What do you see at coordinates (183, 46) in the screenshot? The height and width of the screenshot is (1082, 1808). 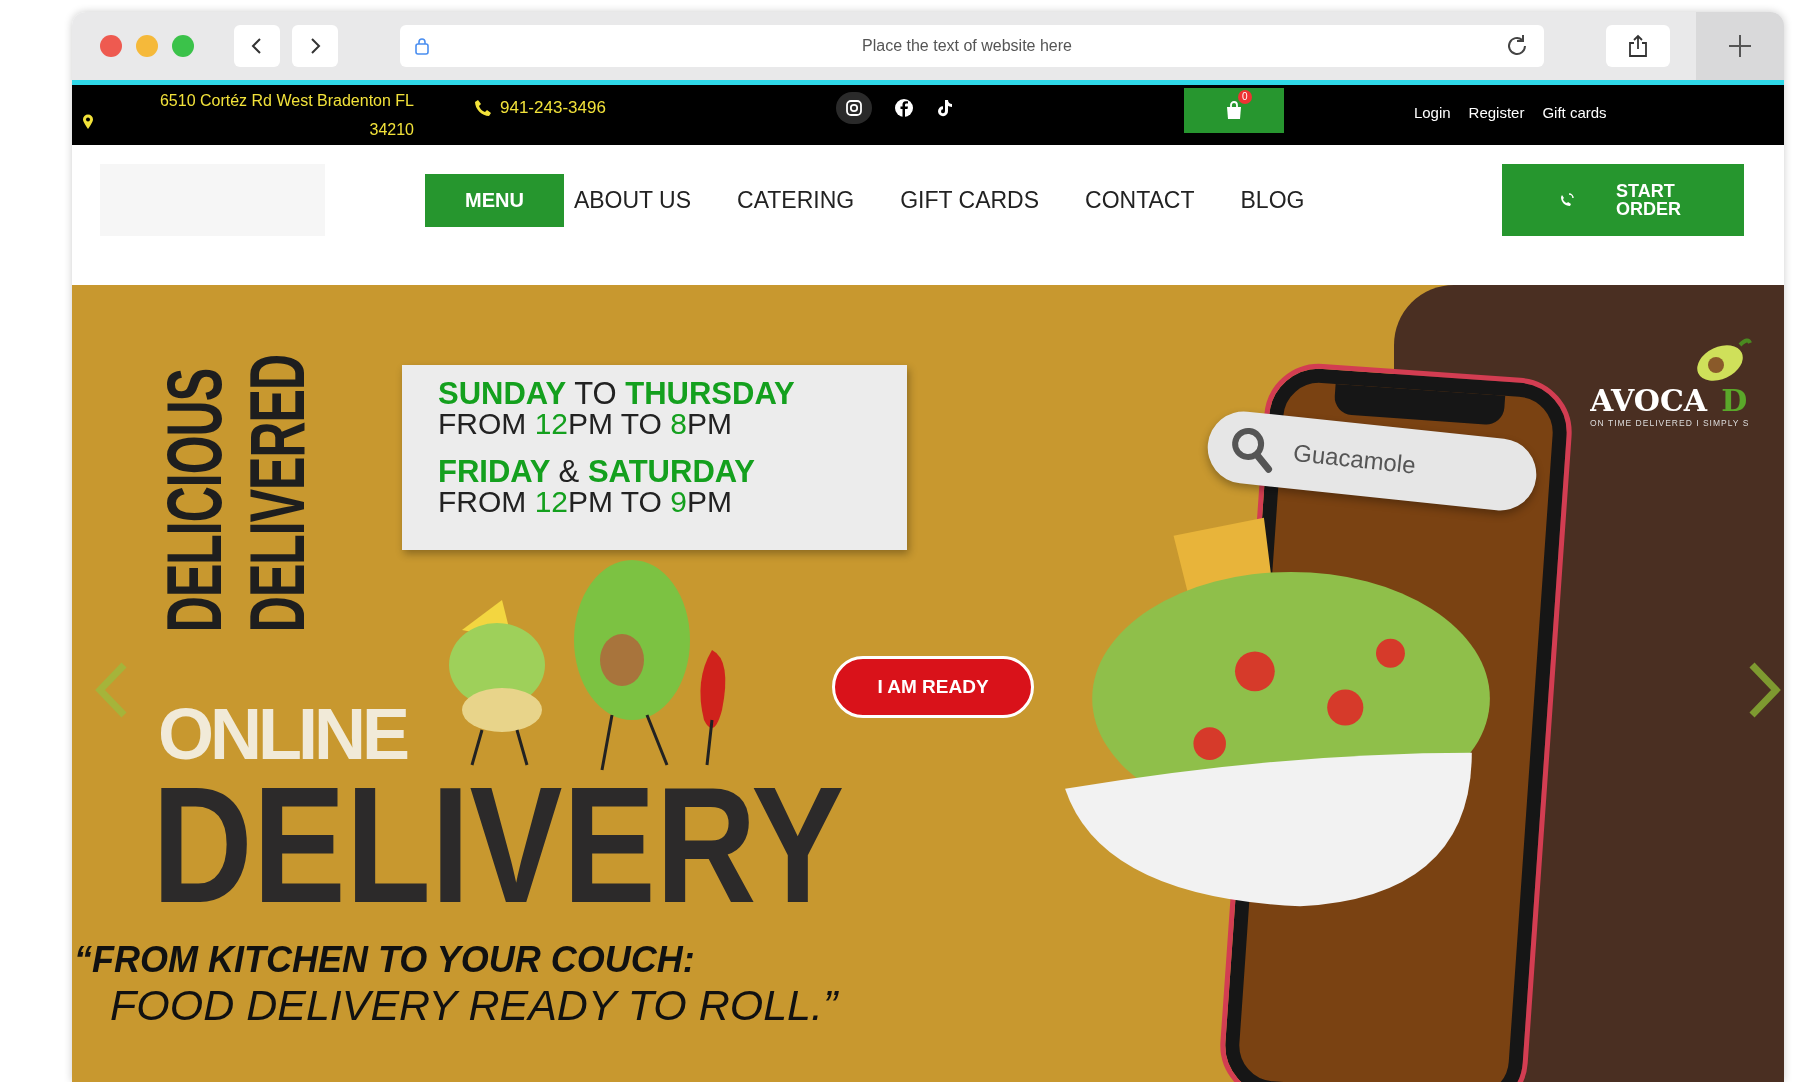 I see `maximize-dot-icon` at bounding box center [183, 46].